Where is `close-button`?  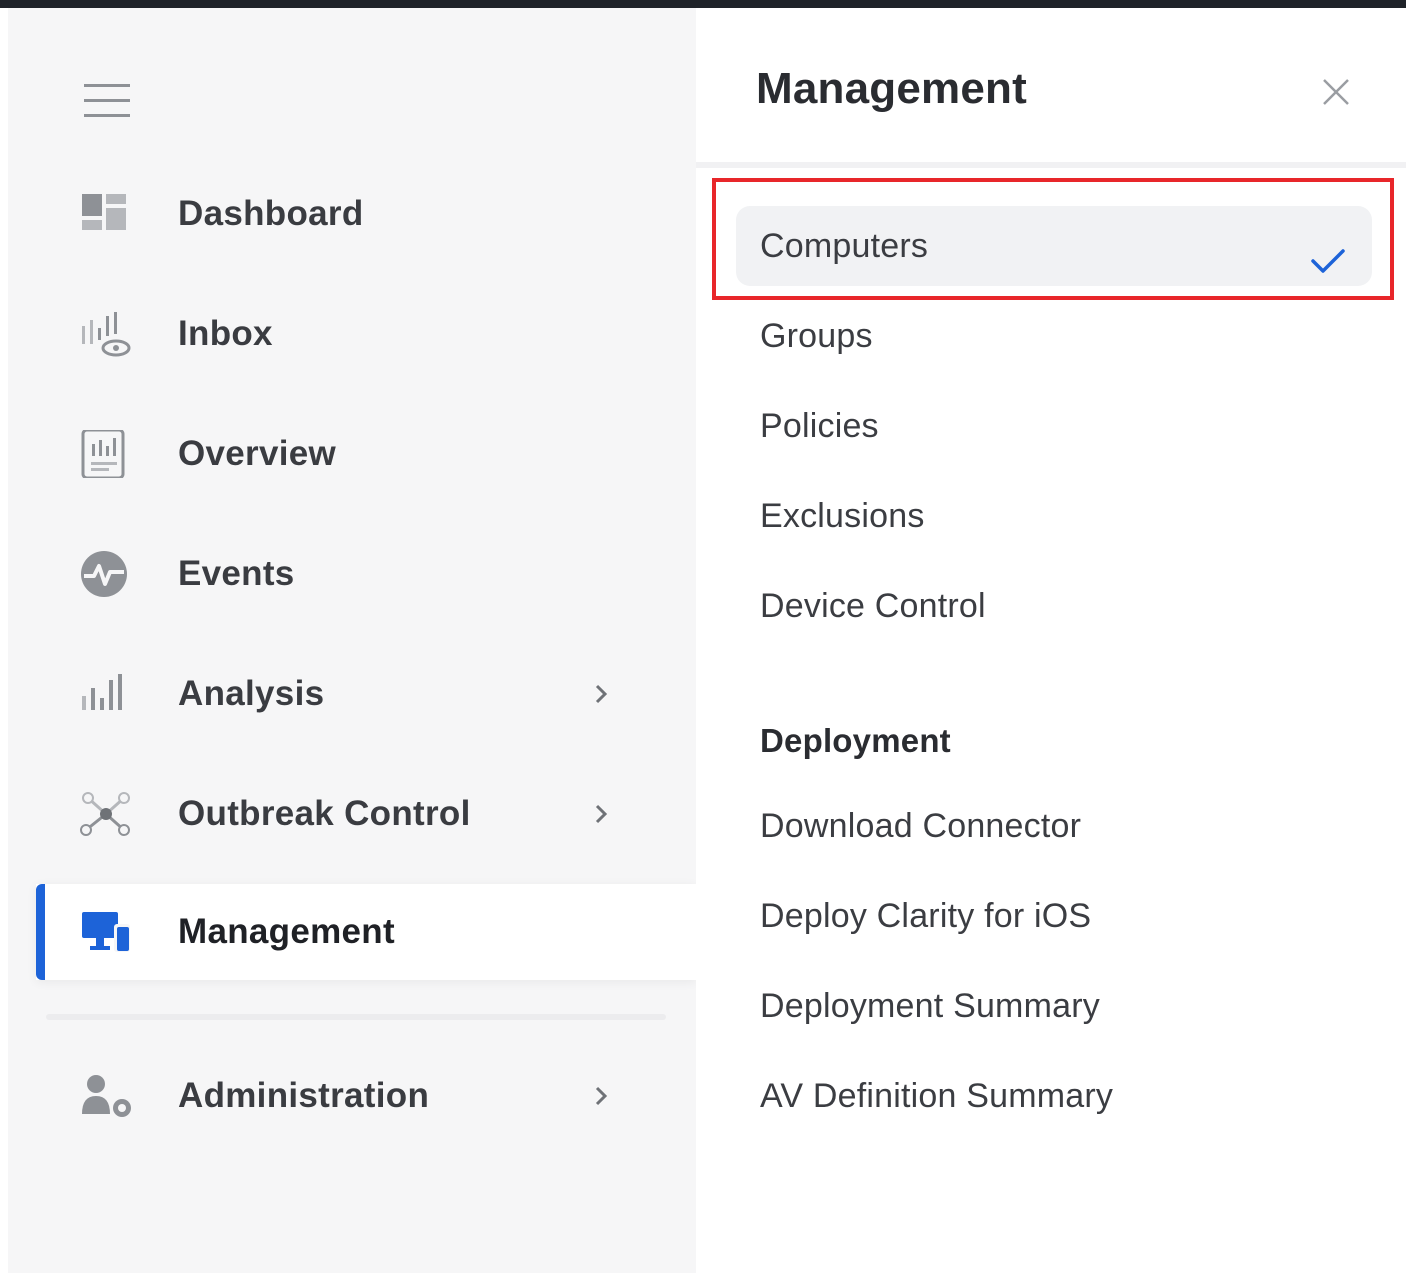
close-button is located at coordinates (1336, 92).